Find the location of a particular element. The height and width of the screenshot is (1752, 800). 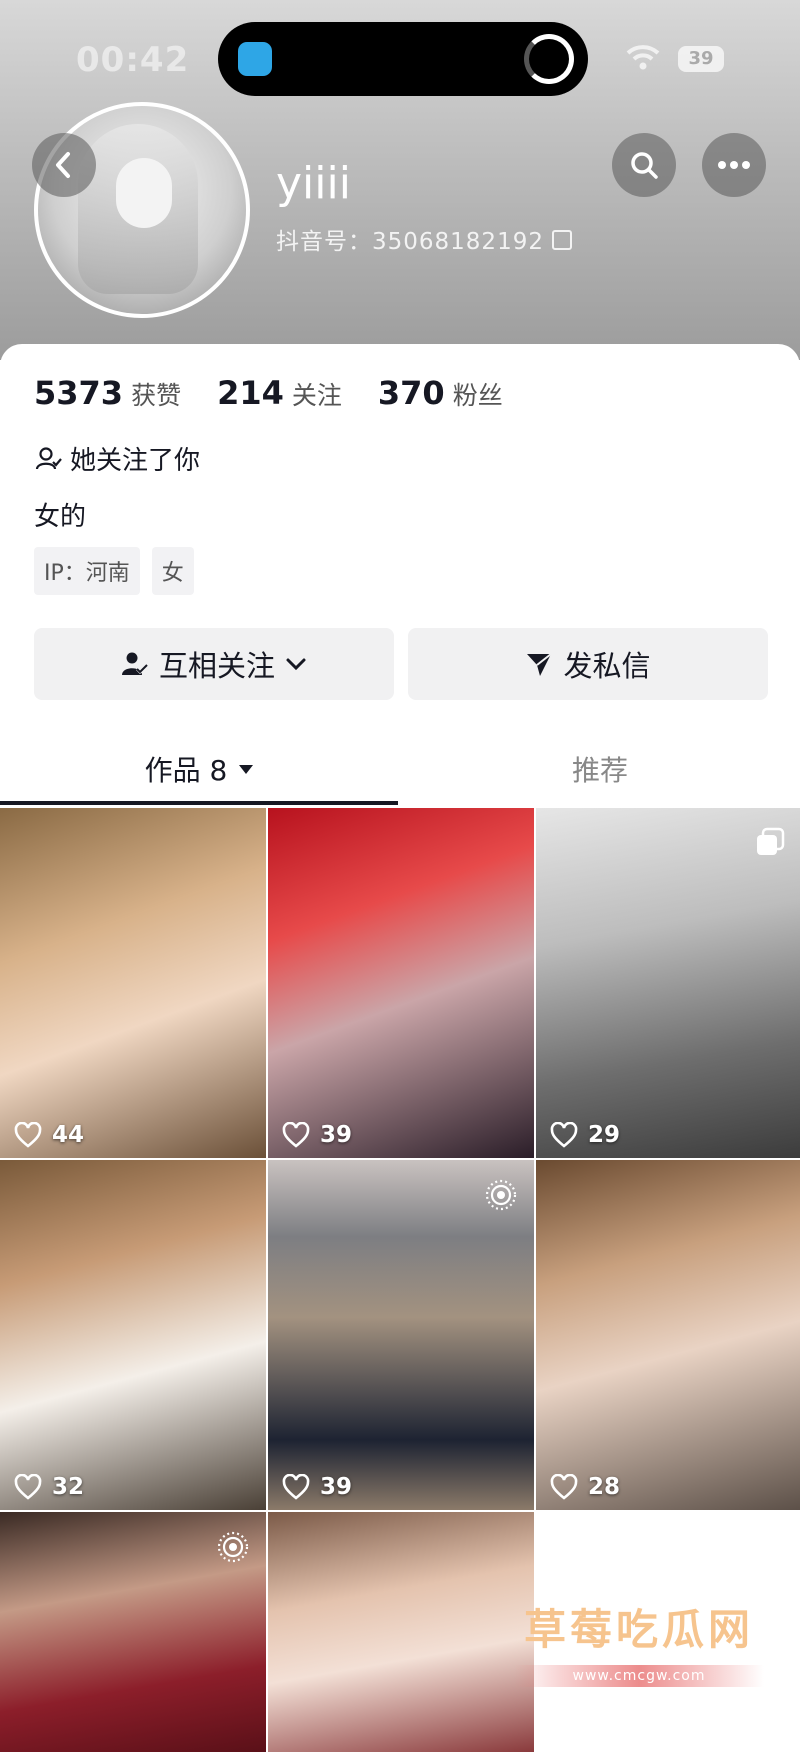

watermark-url: www.cmcgw.com is located at coordinates (639, 1676).